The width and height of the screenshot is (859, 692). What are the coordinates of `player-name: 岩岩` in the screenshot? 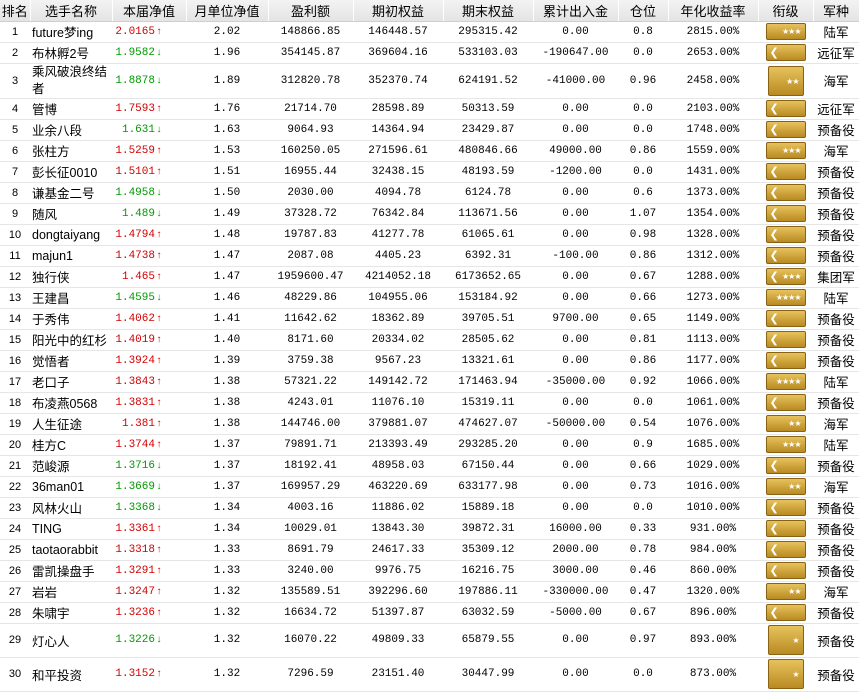 It's located at (71, 592).